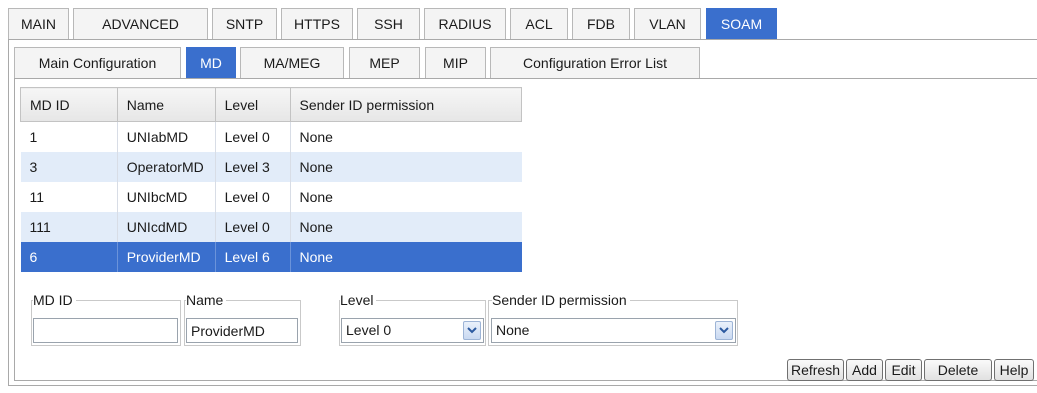 Image resolution: width=1037 pixels, height=393 pixels. Describe the element at coordinates (166, 226) in the screenshot. I see `cell-name: UNIcdMD` at that location.